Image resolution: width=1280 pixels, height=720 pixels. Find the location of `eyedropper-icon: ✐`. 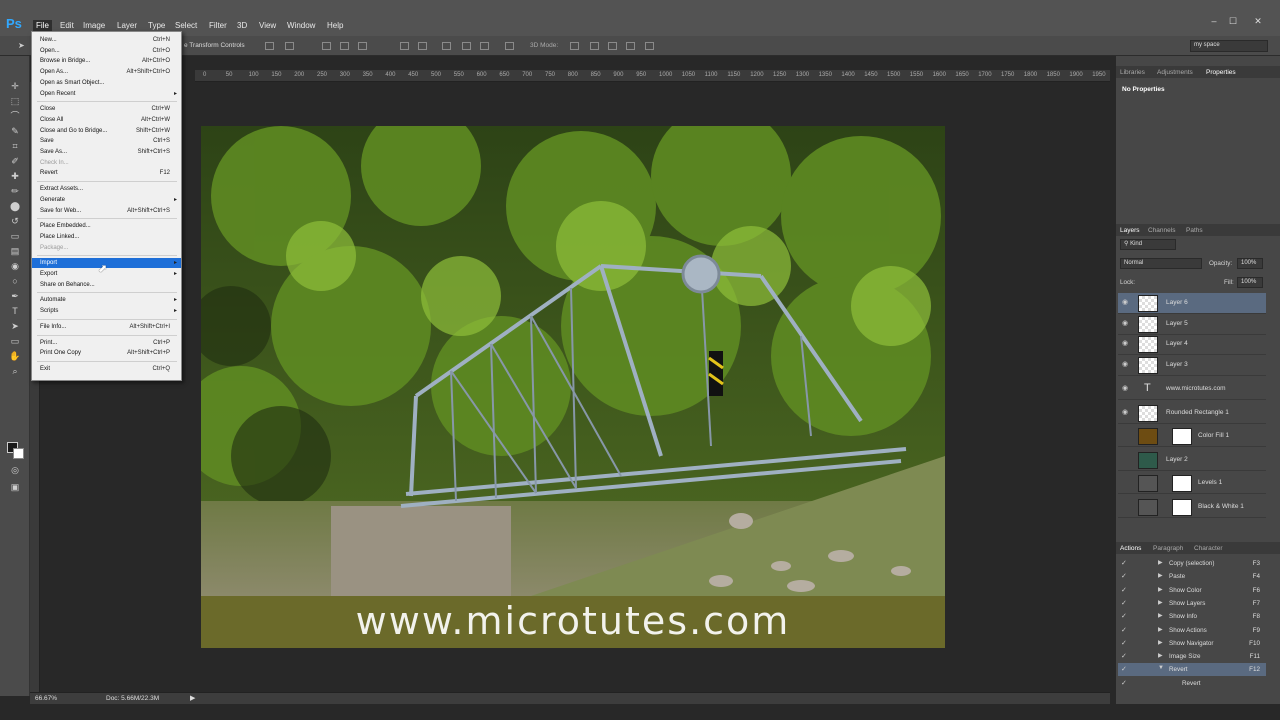

eyedropper-icon: ✐ is located at coordinates (15, 161).